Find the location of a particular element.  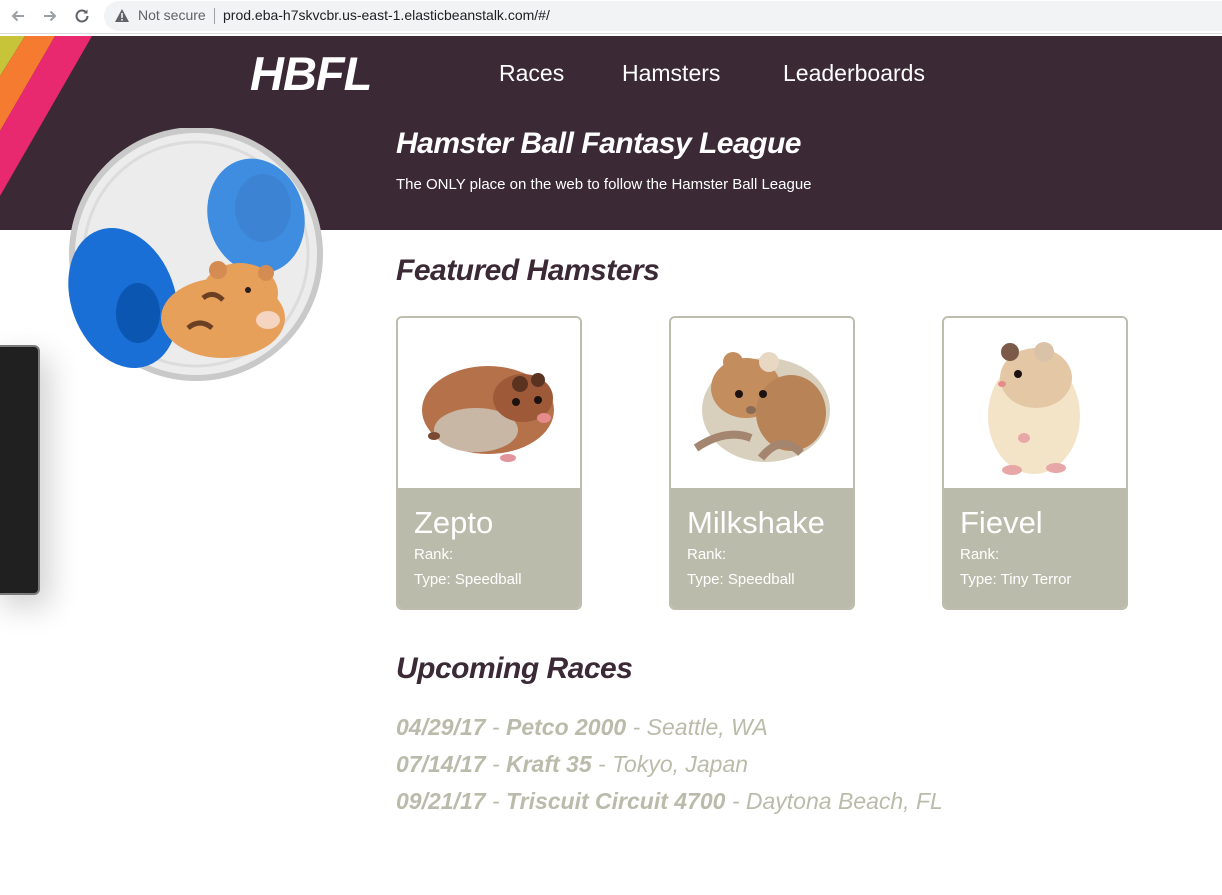

page-title: Hamster Ball Fantasy League is located at coordinates (599, 143).